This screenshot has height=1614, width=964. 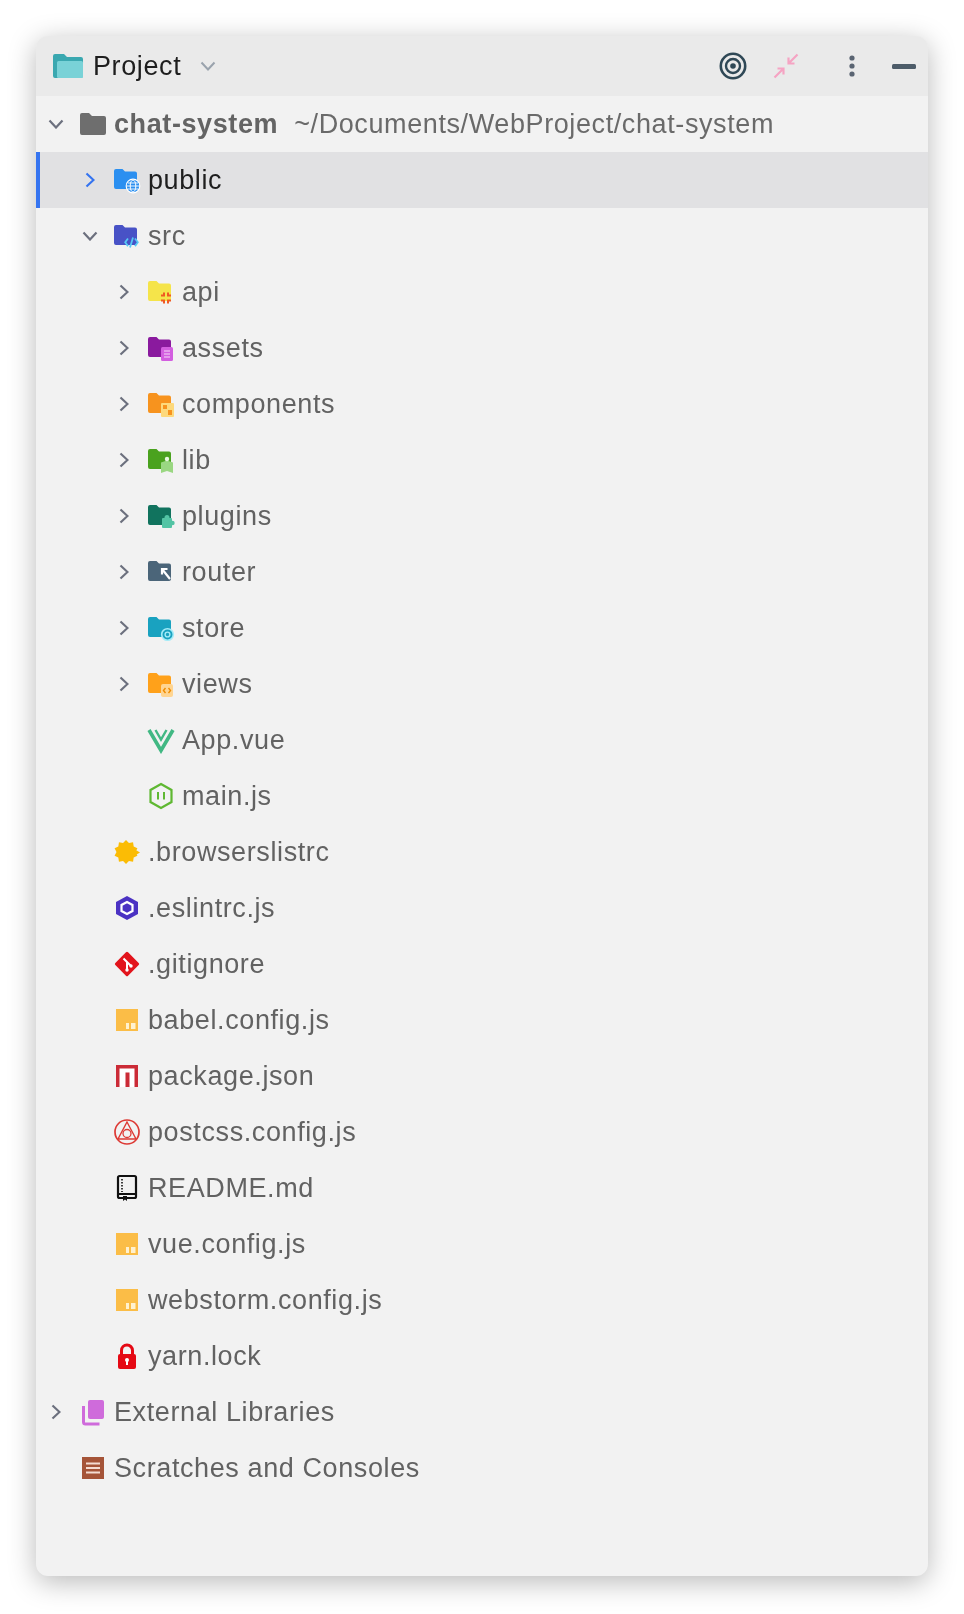 I want to click on panel-title: Project, so click(x=137, y=66).